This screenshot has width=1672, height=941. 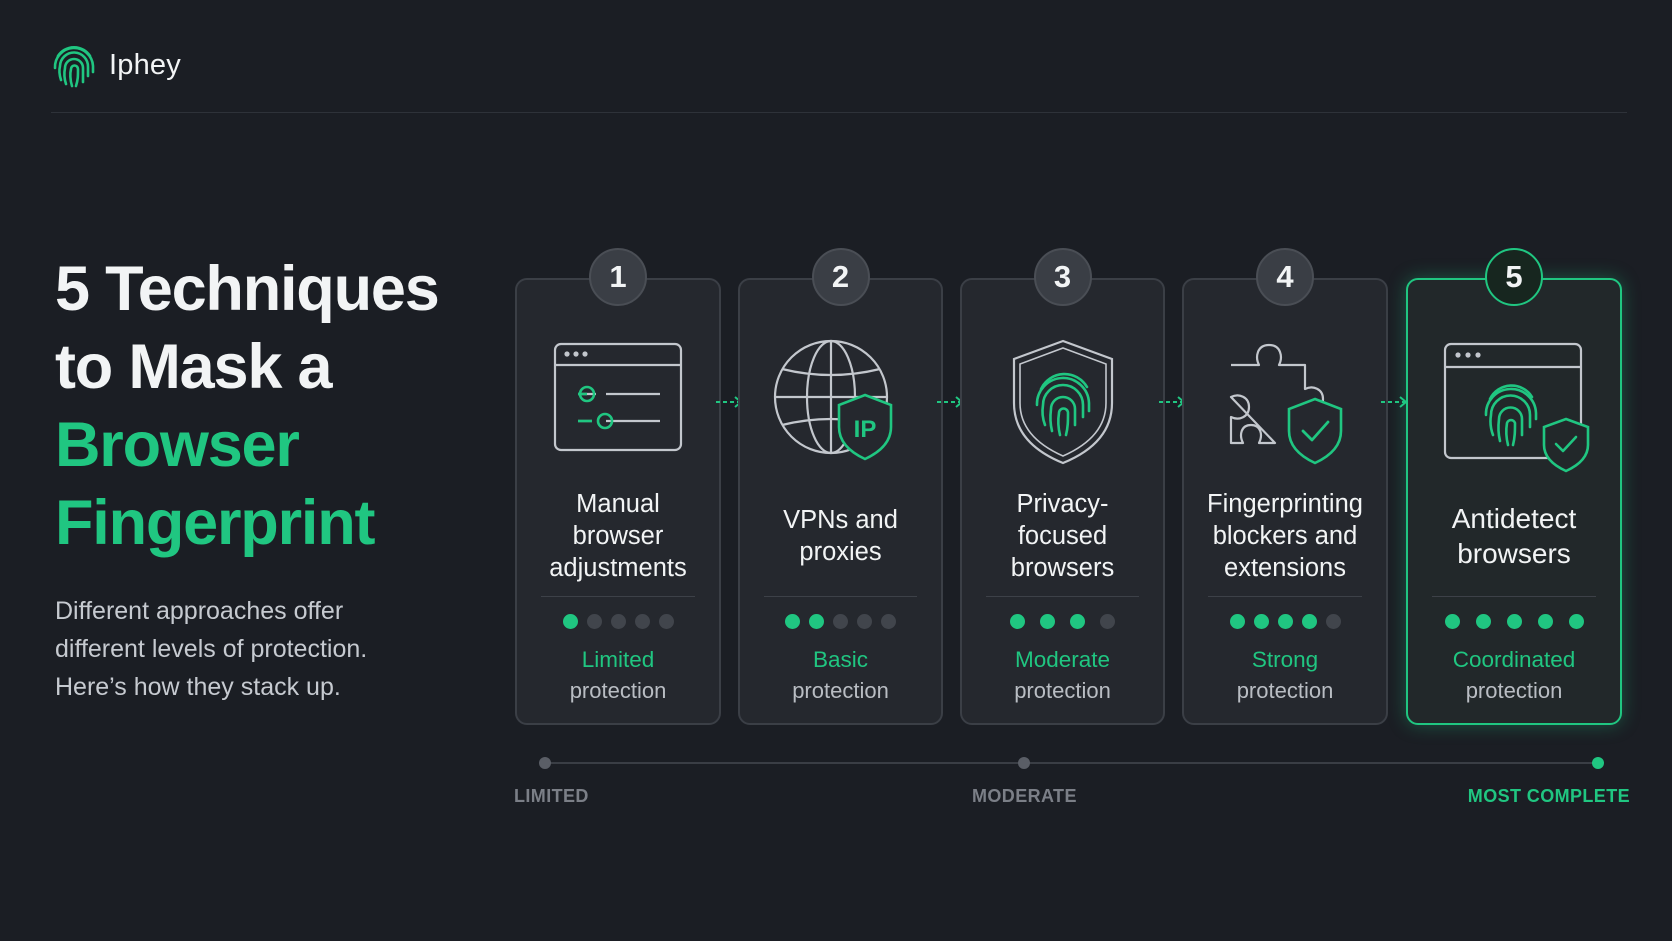 I want to click on step-number-badge: 2, so click(x=840, y=277).